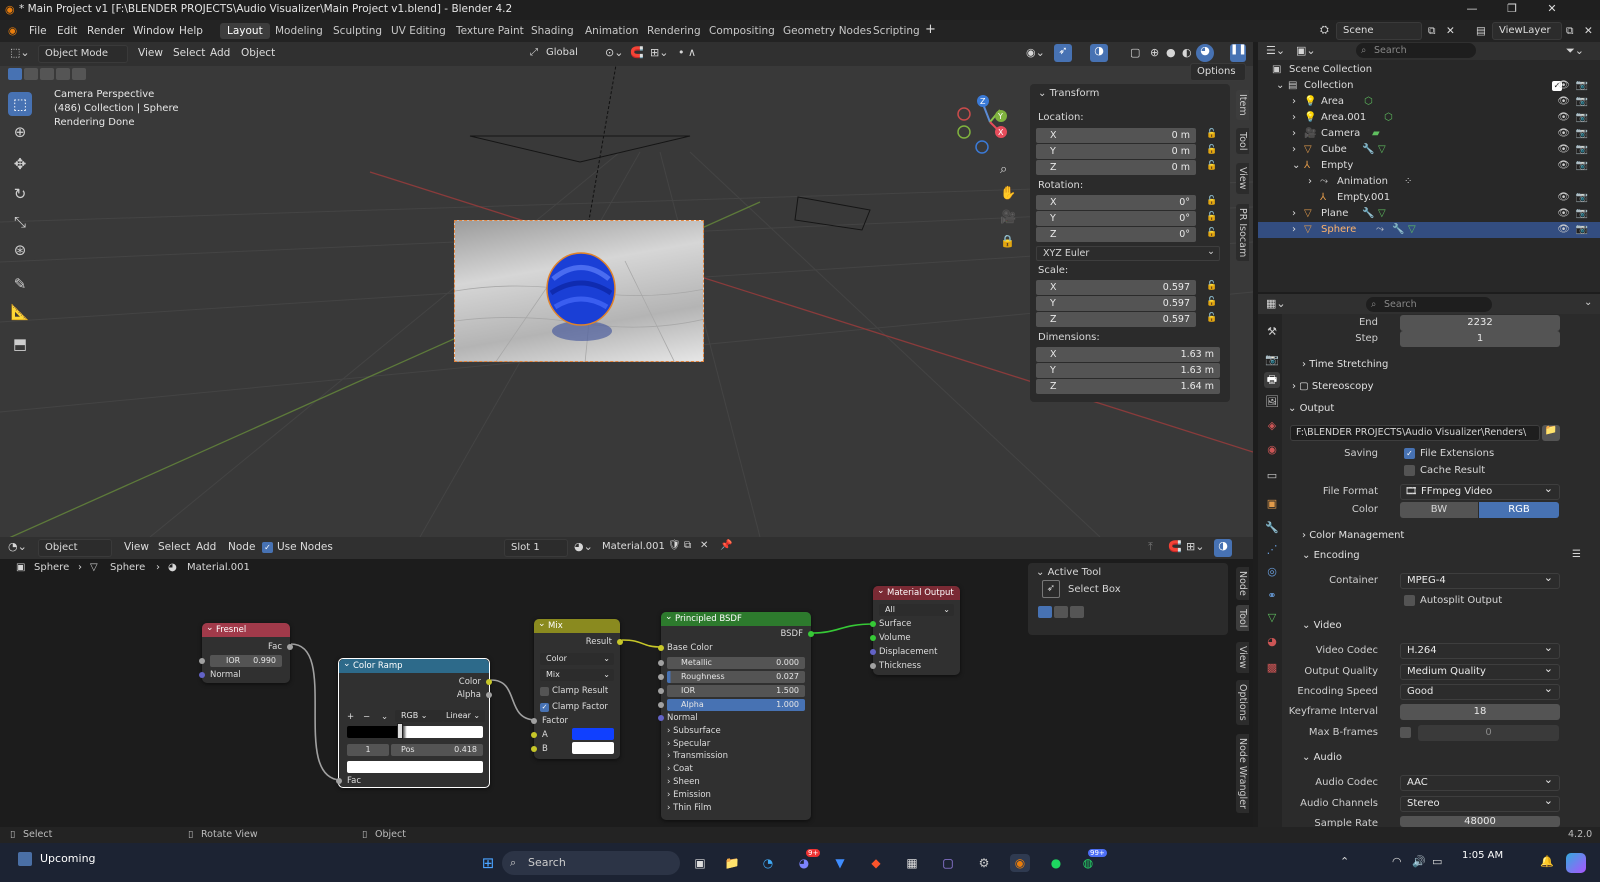 This screenshot has width=1600, height=882. I want to click on viewport-menu-view: View, so click(150, 53).